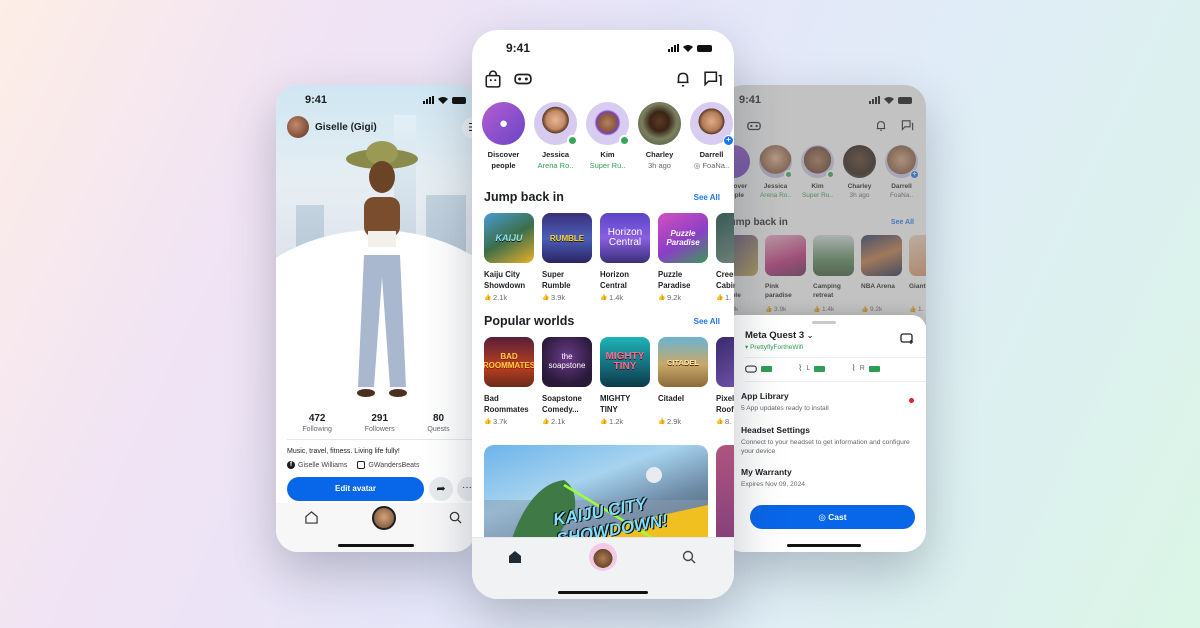  I want to click on shopping-bag-icon, so click(493, 79).